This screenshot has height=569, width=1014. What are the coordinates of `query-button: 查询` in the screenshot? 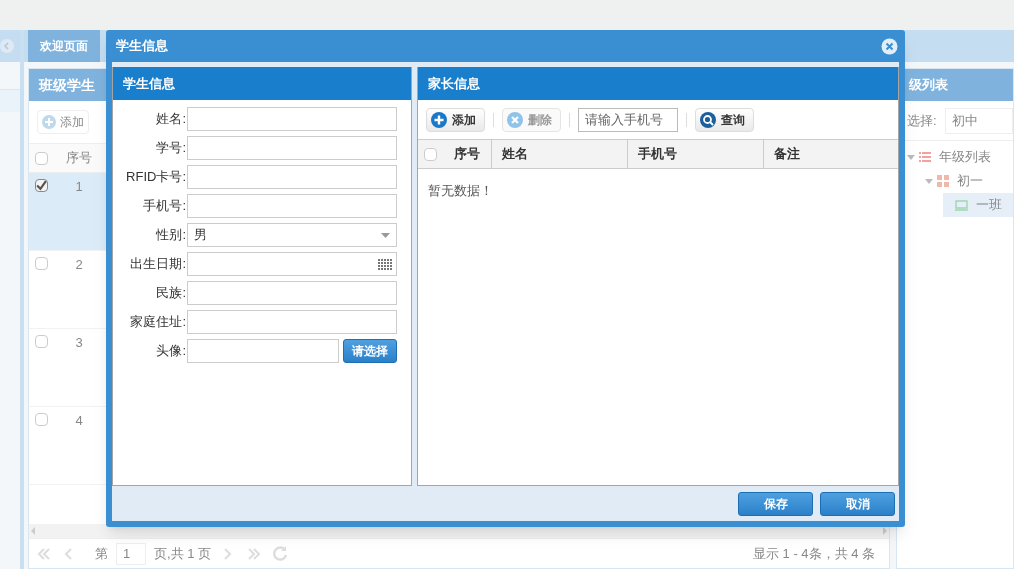 It's located at (724, 119).